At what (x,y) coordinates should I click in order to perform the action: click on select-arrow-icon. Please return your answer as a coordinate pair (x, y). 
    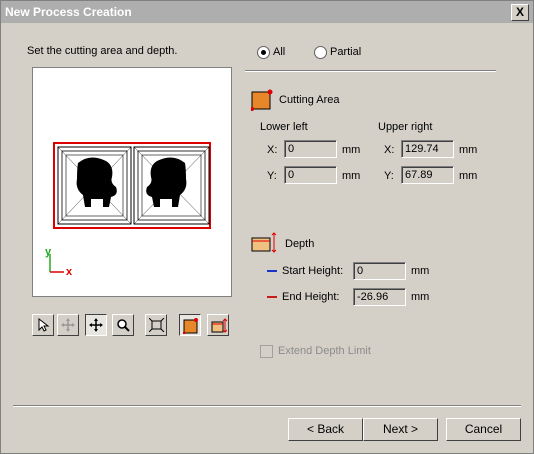
    Looking at the image, I should click on (44, 325).